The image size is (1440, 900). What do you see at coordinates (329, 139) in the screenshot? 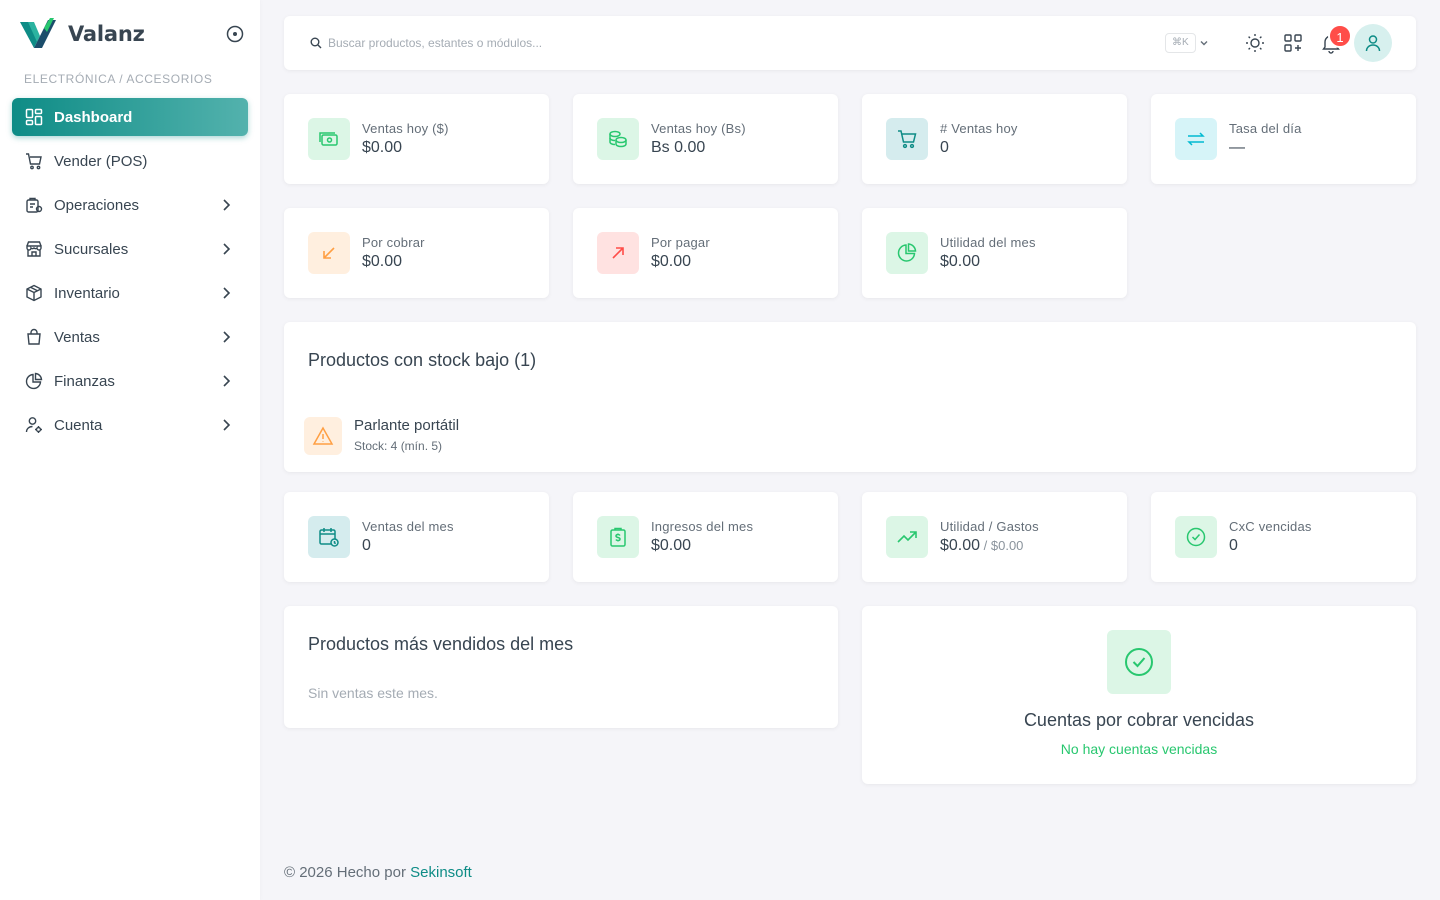
I see `cash-icon` at bounding box center [329, 139].